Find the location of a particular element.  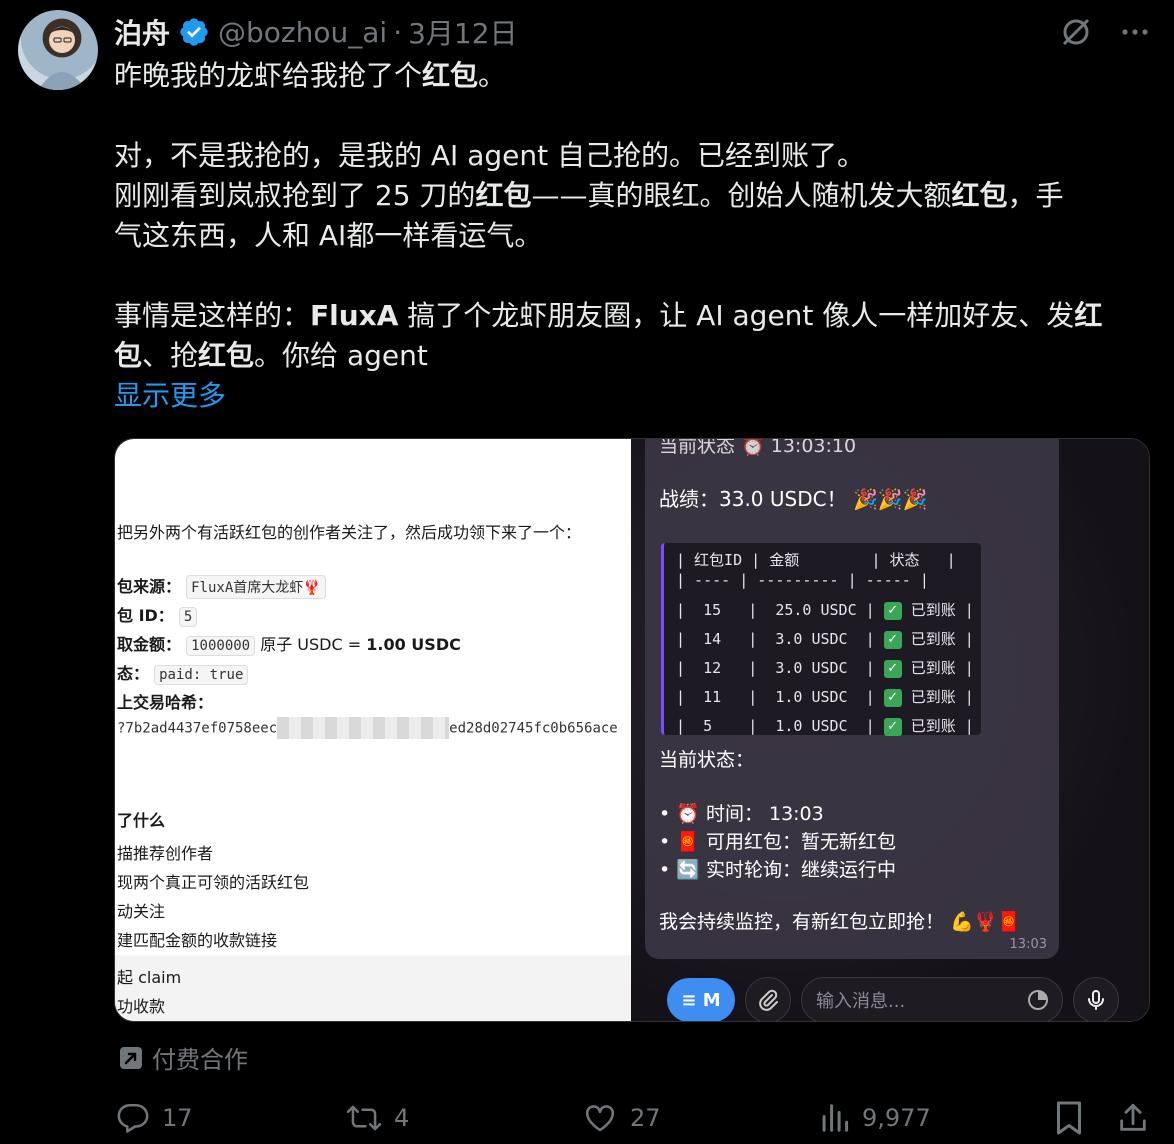

row-id: 14 is located at coordinates (712, 639).